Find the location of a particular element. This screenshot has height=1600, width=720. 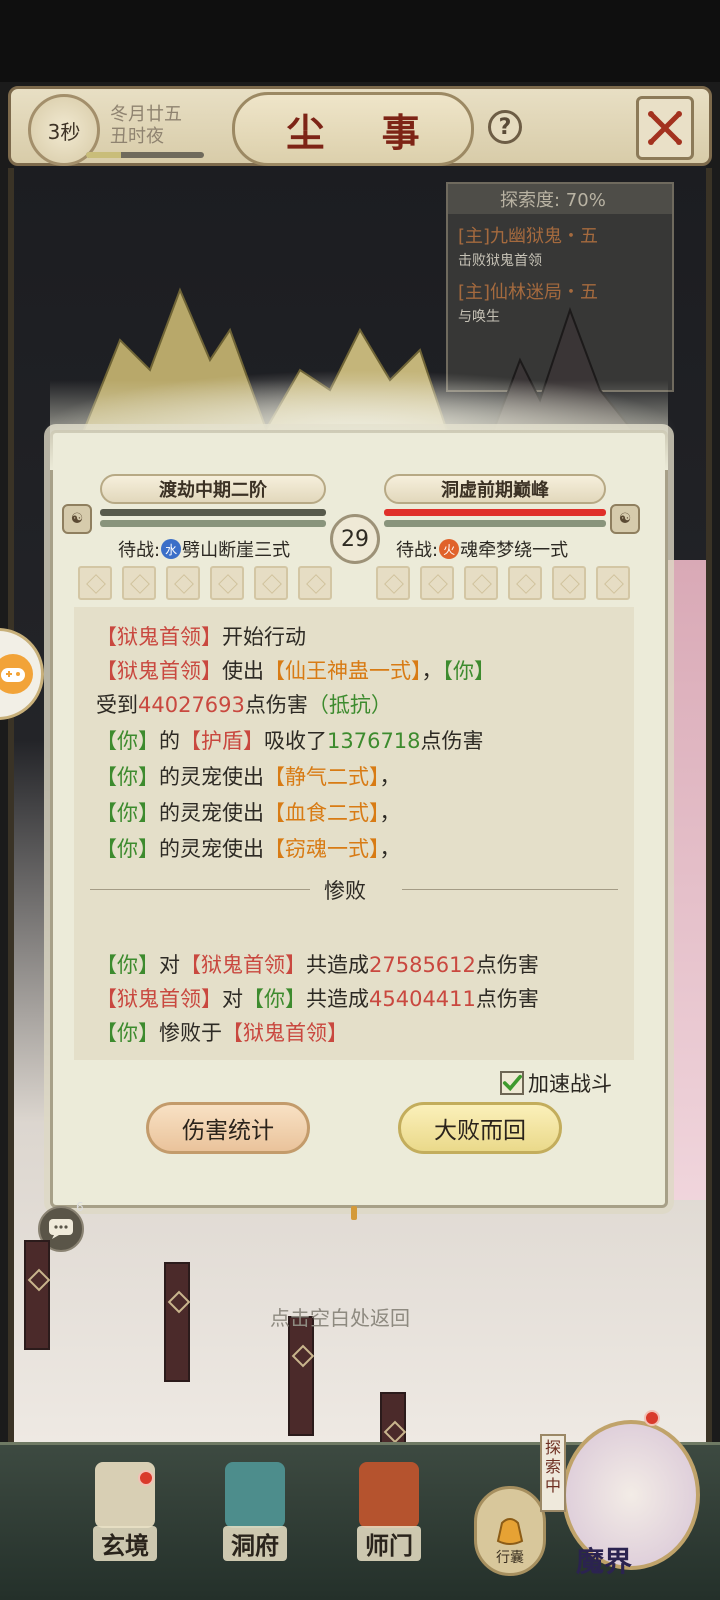

close-button is located at coordinates (665, 128).